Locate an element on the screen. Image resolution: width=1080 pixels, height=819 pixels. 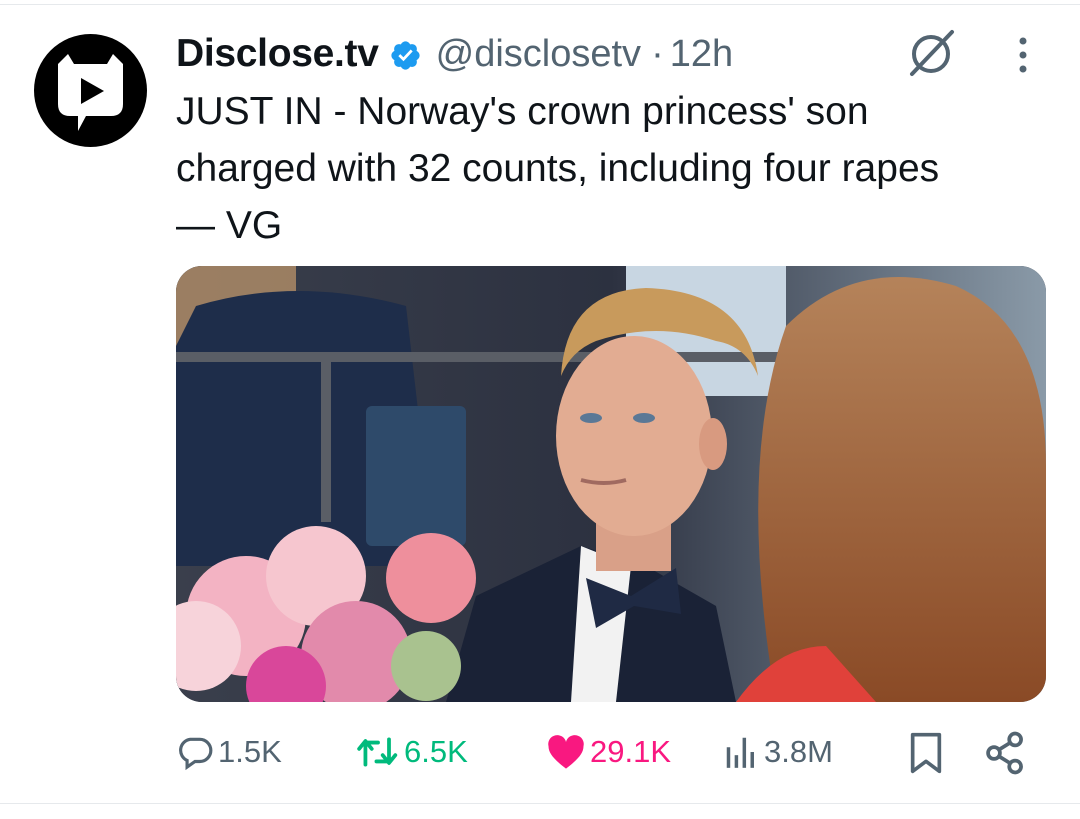
tweet-header: Disclose.tv @disclosetv · 12h is located at coordinates (454, 54).